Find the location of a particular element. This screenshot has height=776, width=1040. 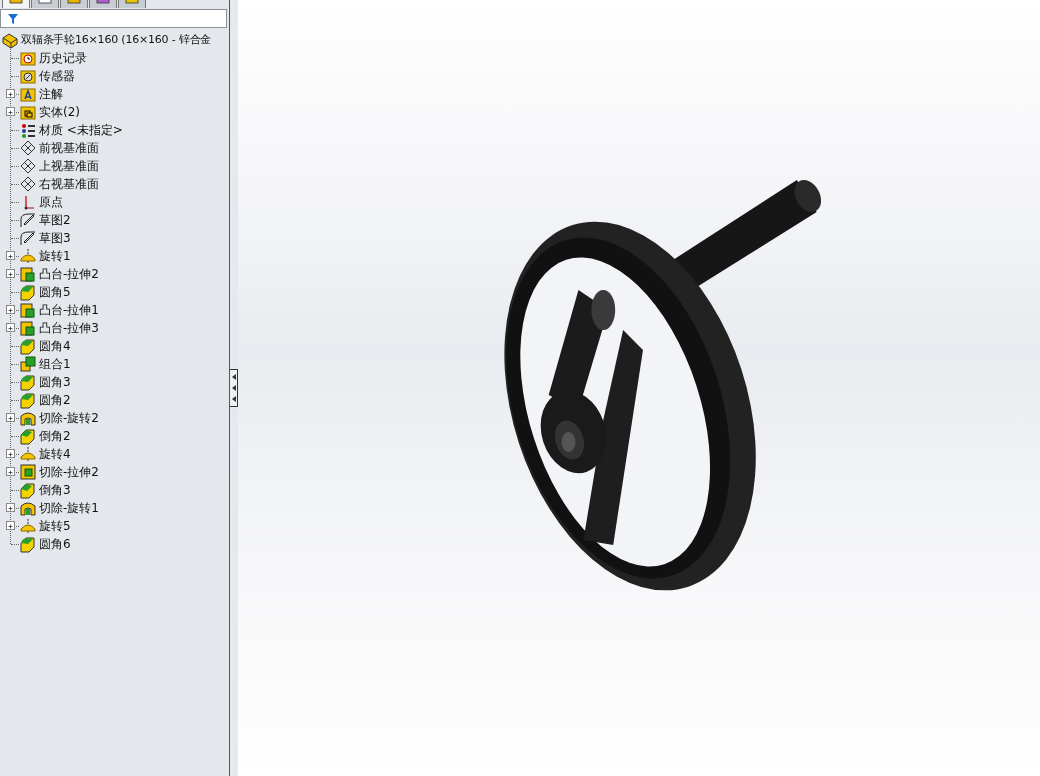

tree-item: 前视基准面 is located at coordinates (69, 148).